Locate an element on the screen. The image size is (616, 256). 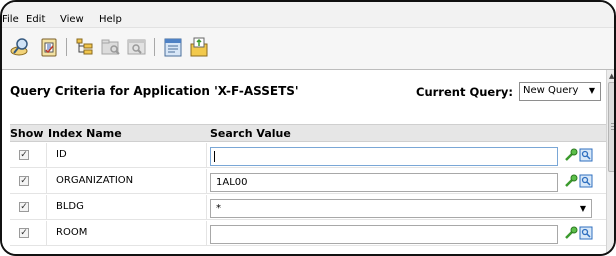
export-icon is located at coordinates (199, 47).